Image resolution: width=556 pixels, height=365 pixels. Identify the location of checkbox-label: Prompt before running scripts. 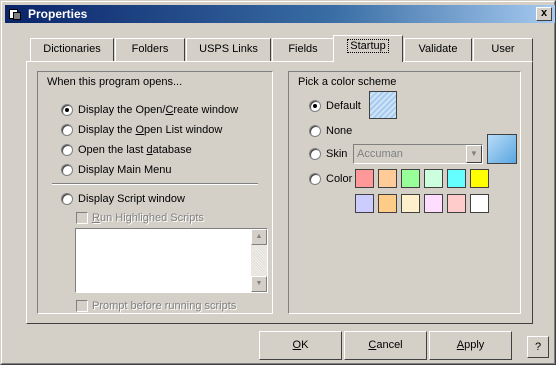
(164, 306).